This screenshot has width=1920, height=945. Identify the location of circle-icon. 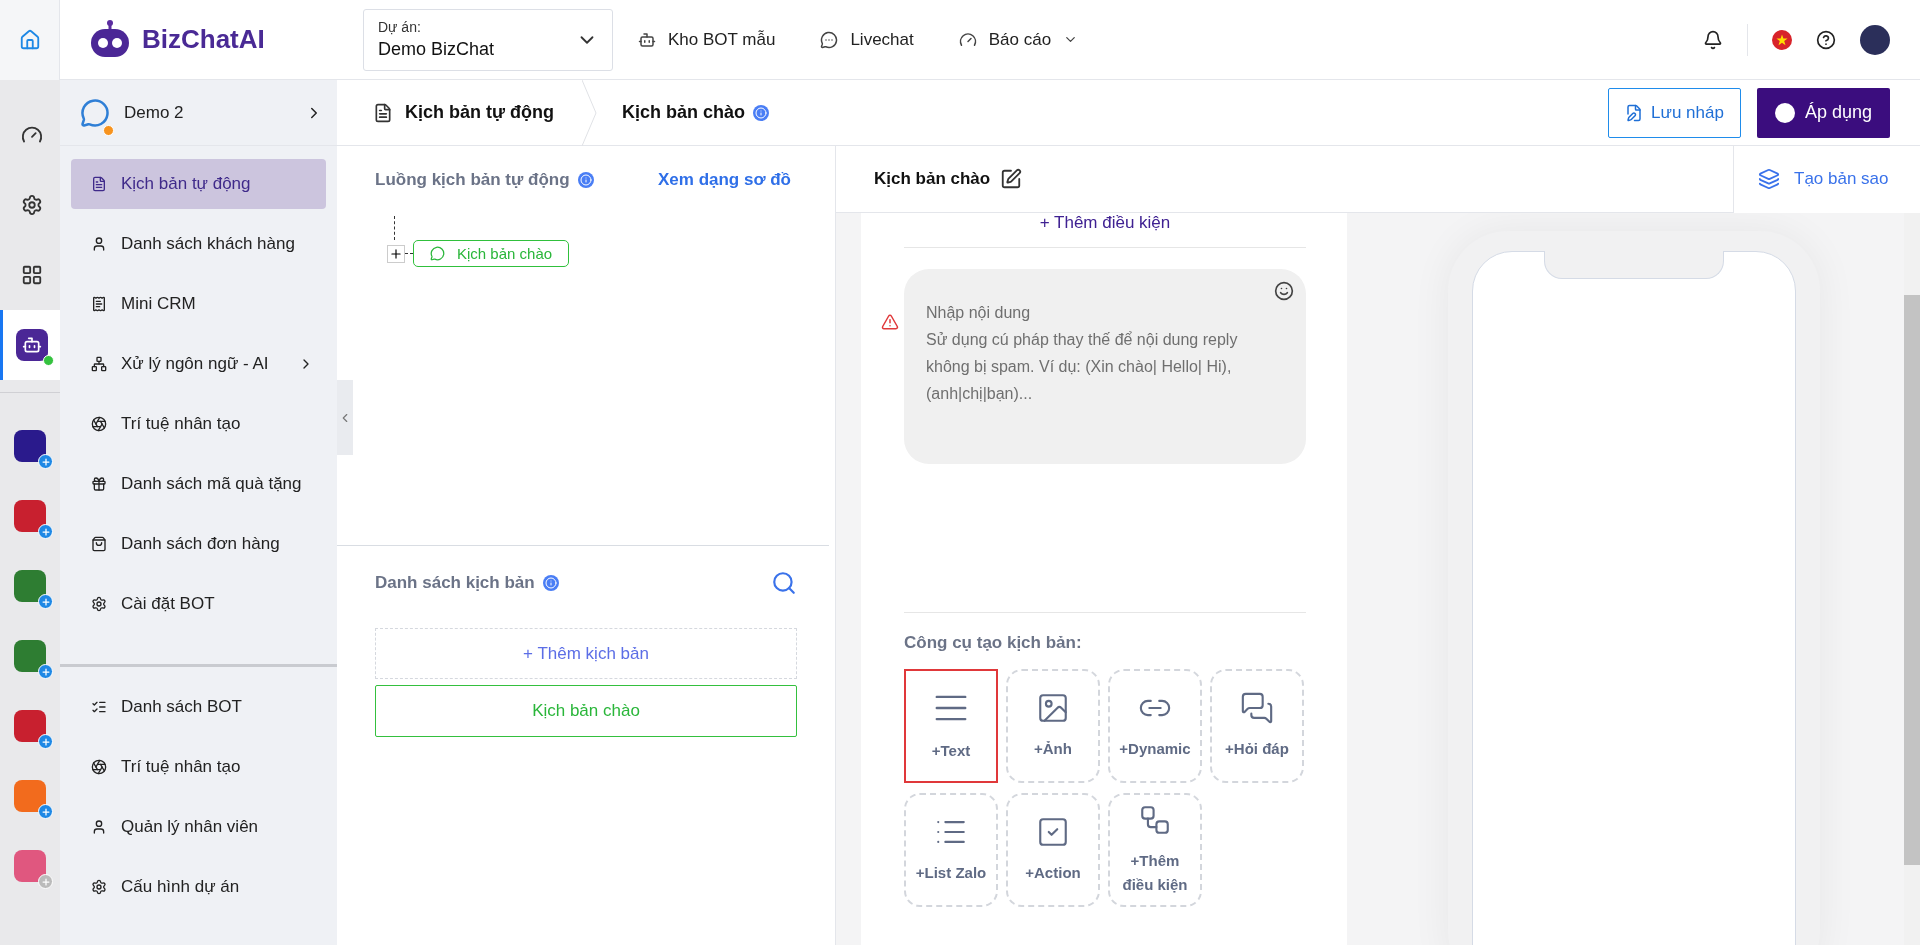
(1784, 112).